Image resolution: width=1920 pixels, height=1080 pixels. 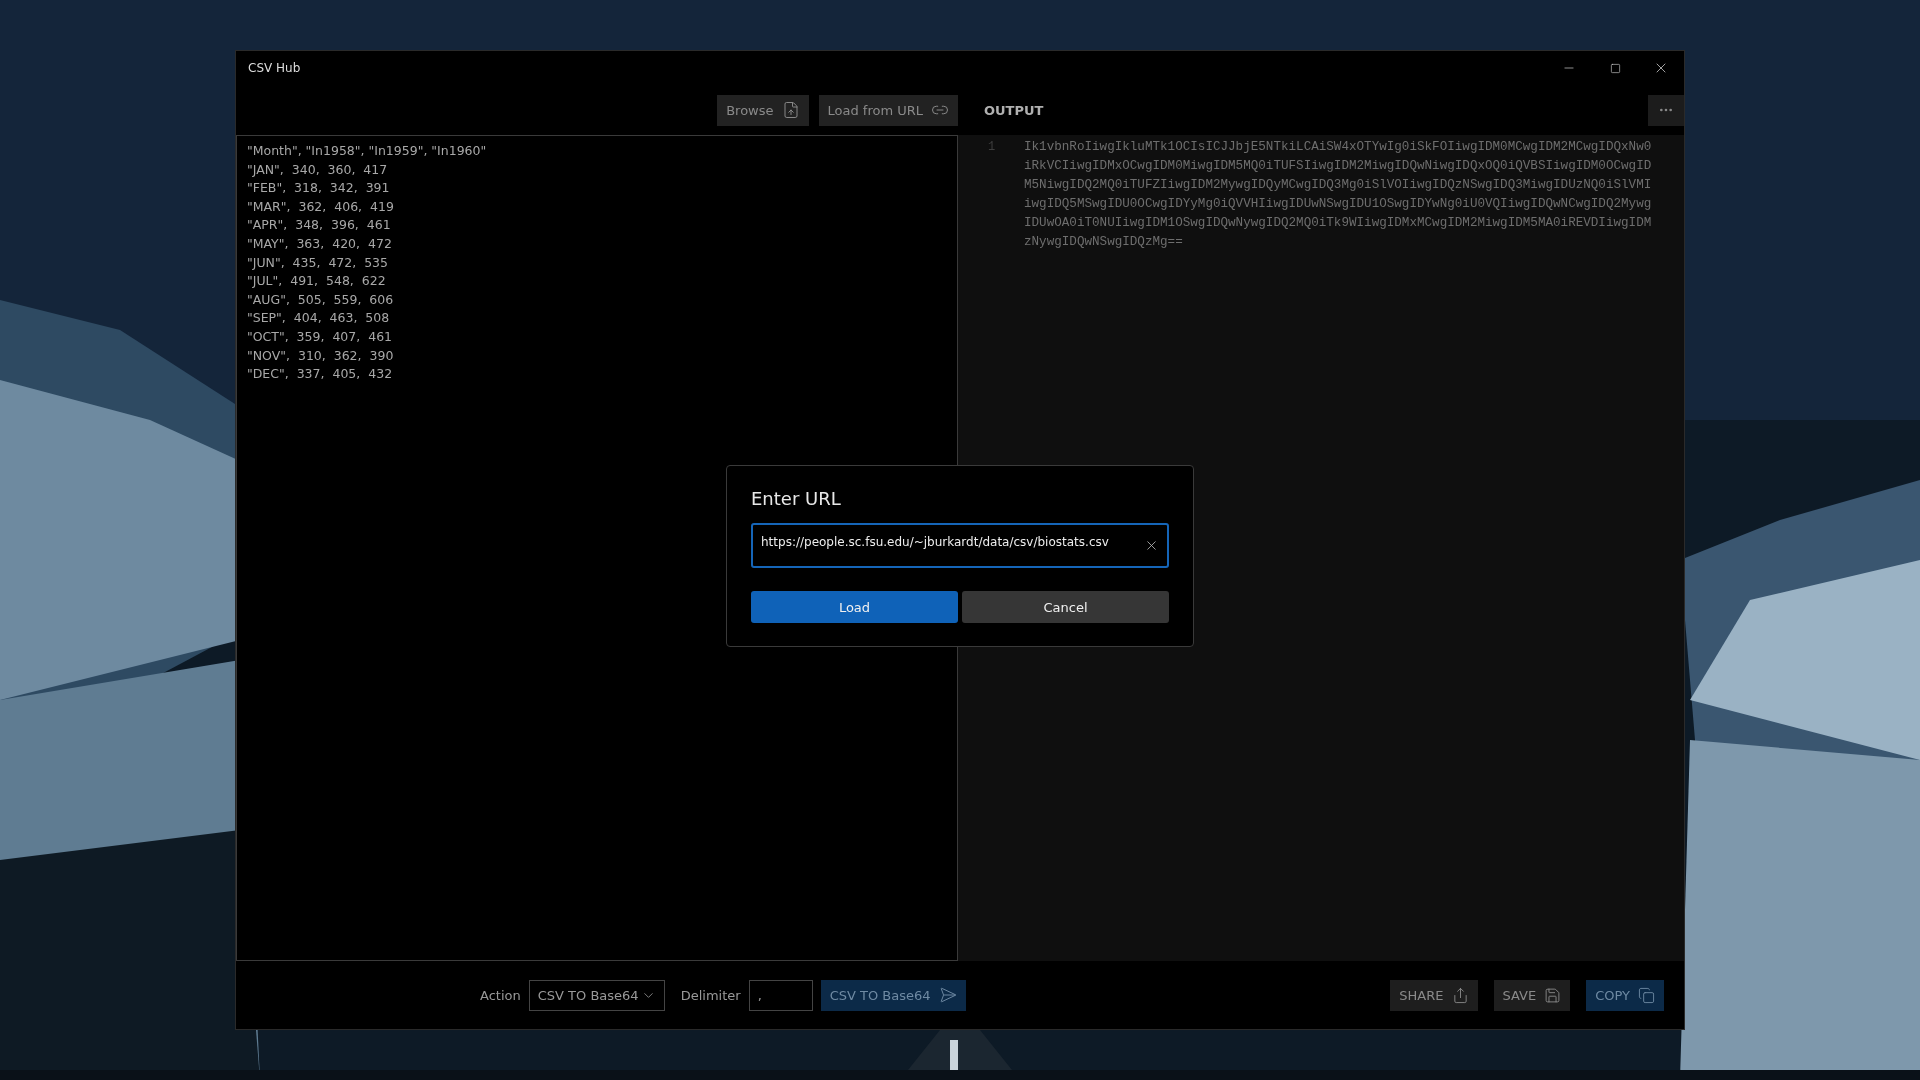 What do you see at coordinates (320, 243) in the screenshot?
I see `csv-line: "MAY", 363, 420, 472` at bounding box center [320, 243].